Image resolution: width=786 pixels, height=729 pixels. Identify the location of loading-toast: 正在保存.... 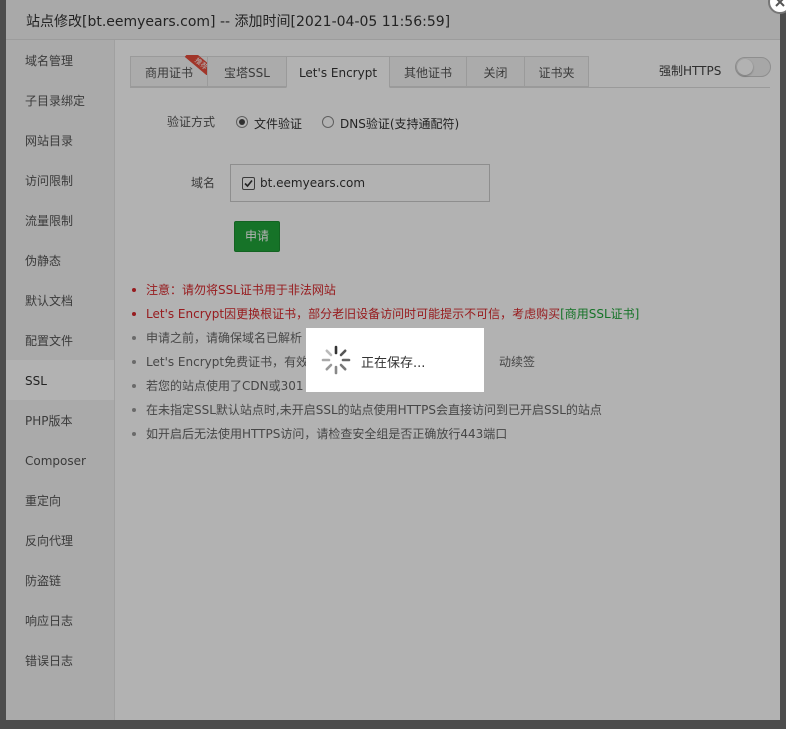
(395, 360).